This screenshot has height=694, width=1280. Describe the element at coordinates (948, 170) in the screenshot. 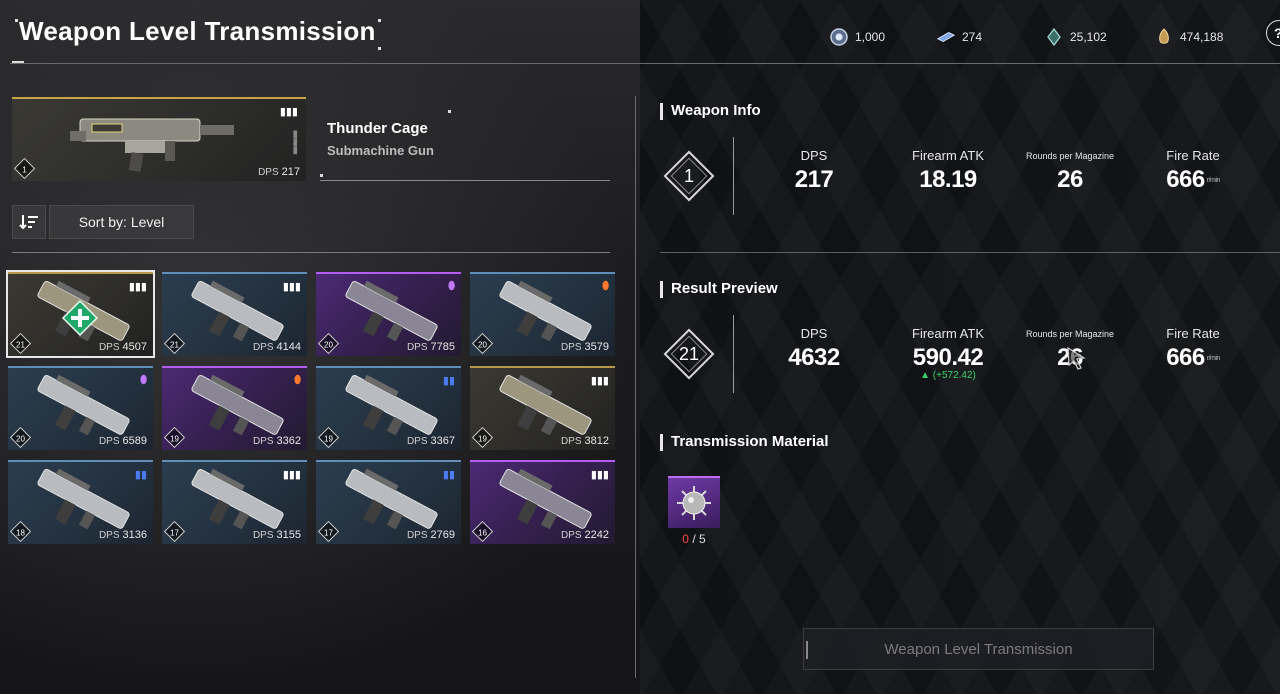

I see `stat-firearm-atk: Firearm ATK 18.19` at that location.